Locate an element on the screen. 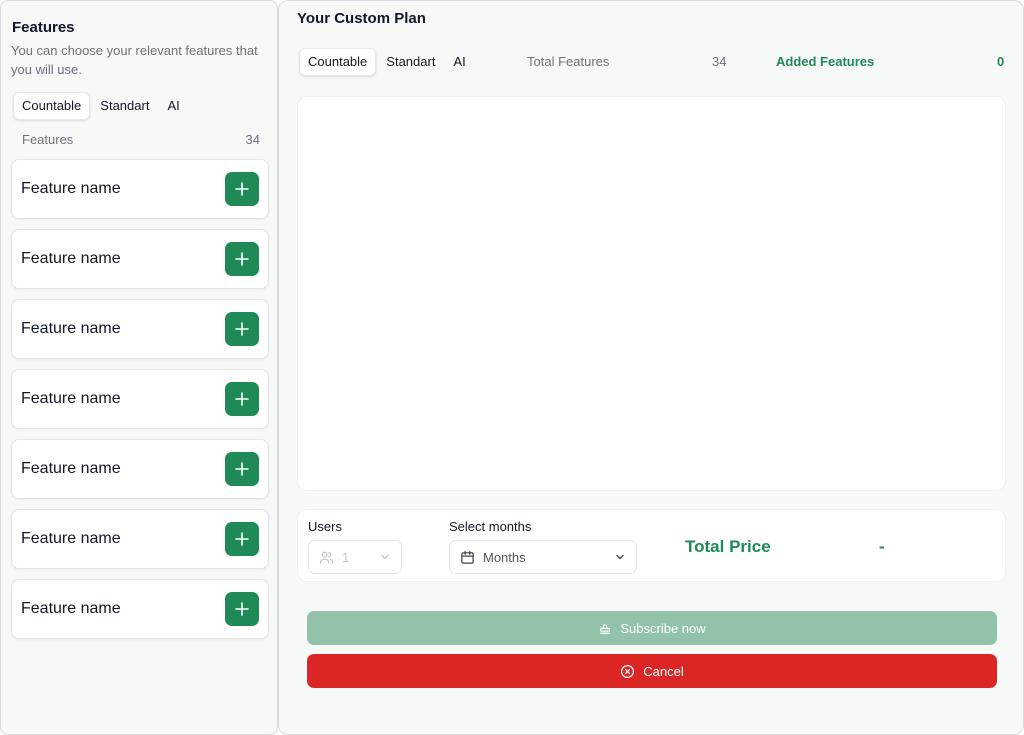  users-label: Users is located at coordinates (325, 526).